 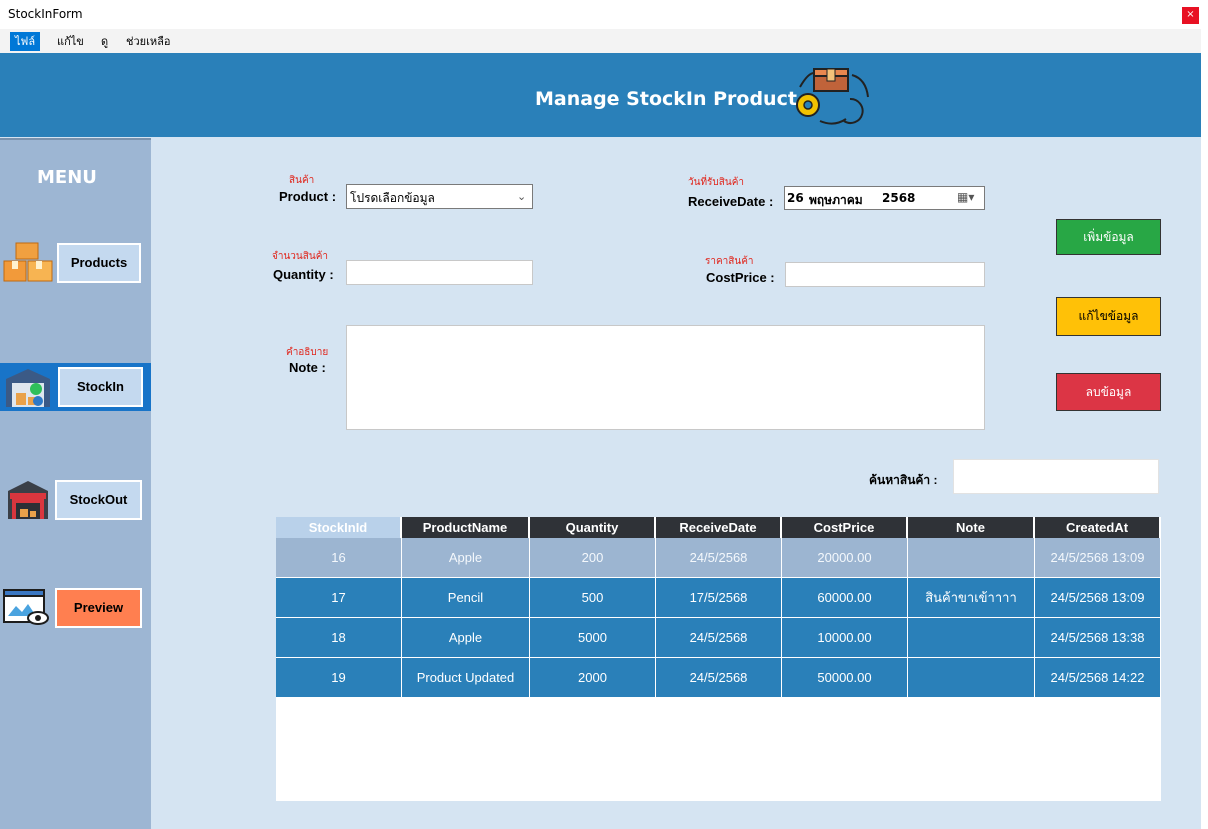 I want to click on table-cell: 5000, so click(x=593, y=638).